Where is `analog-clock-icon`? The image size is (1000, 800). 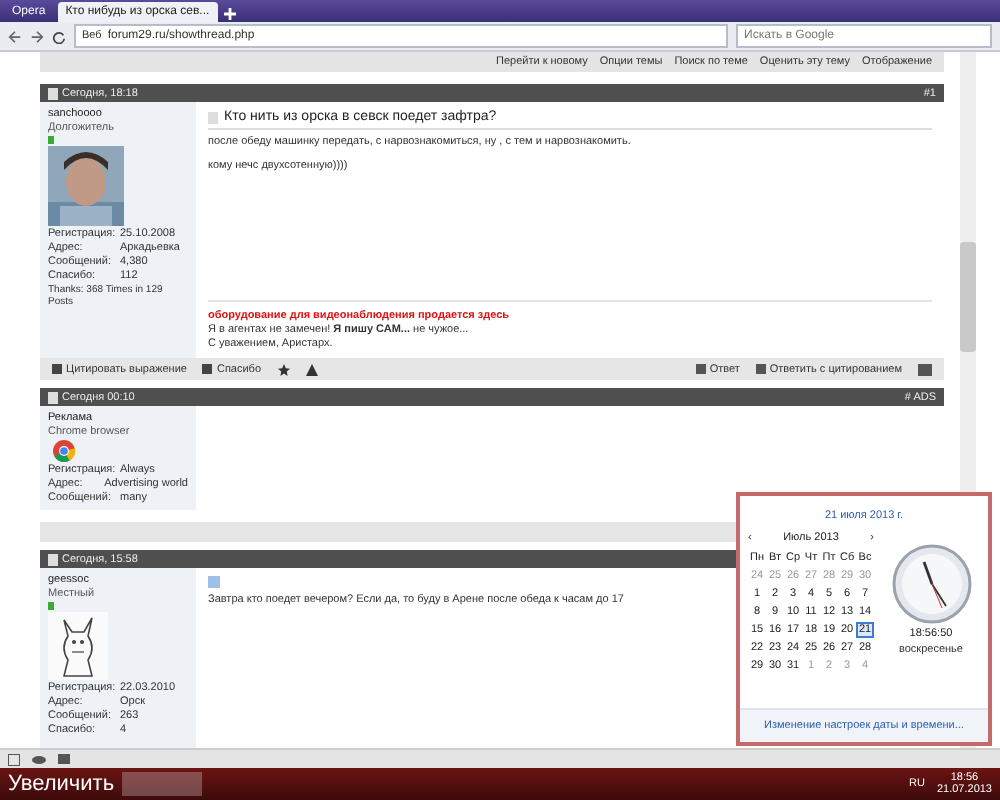 analog-clock-icon is located at coordinates (931, 584).